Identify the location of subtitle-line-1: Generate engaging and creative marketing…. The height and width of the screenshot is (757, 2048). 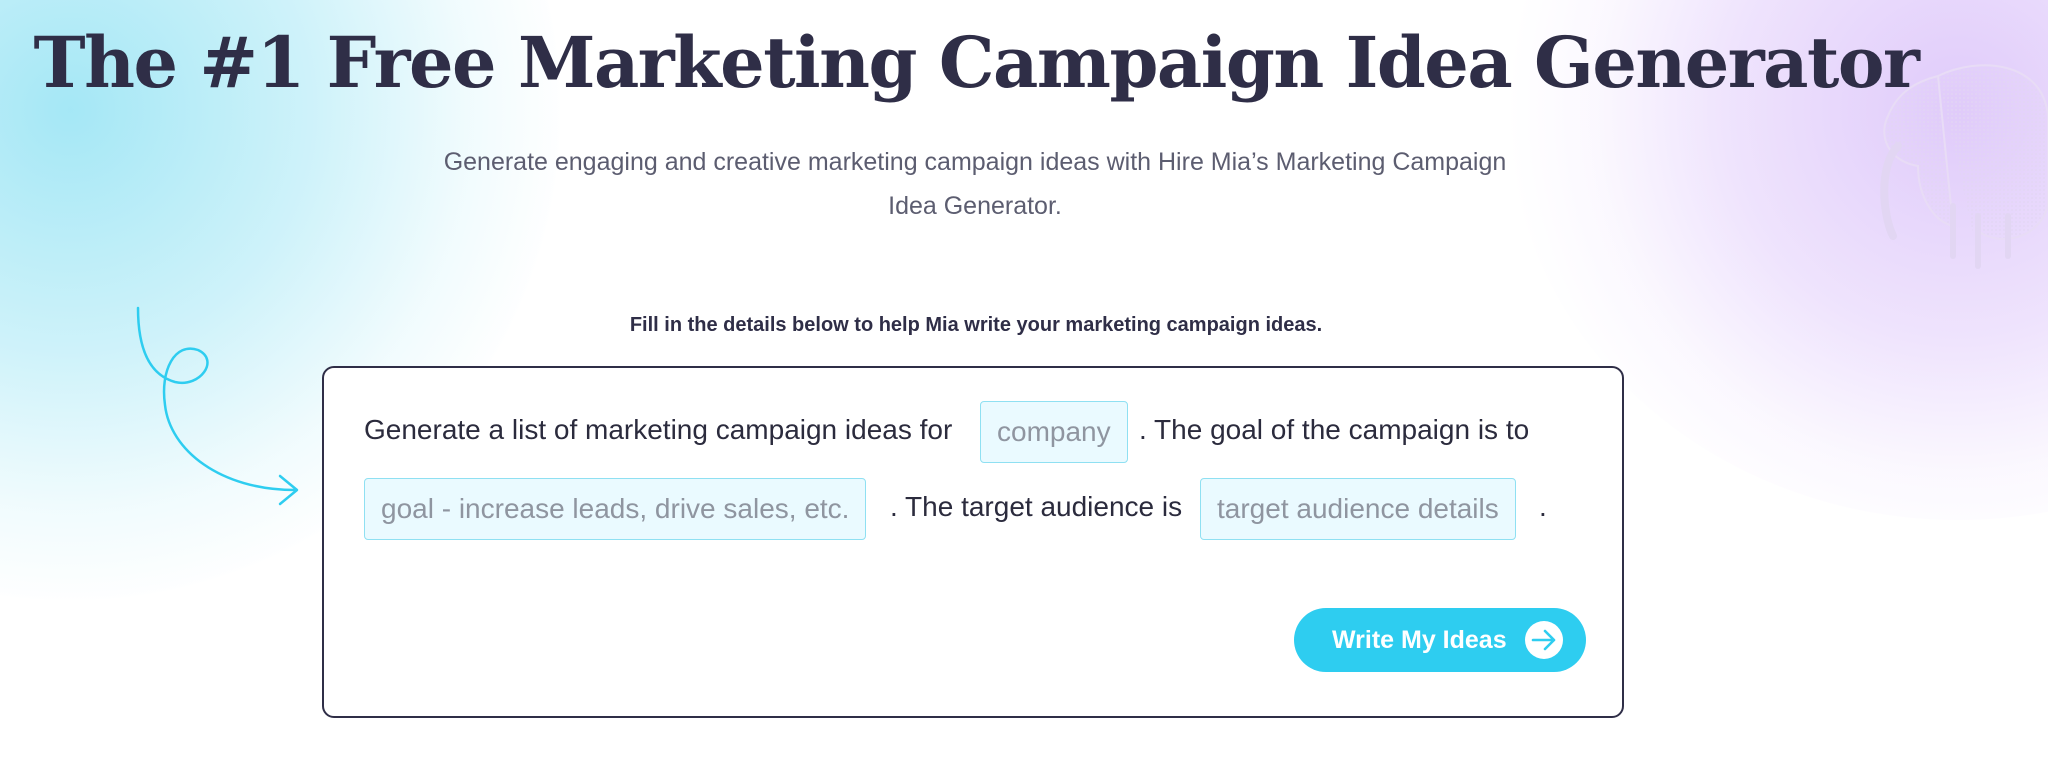
(975, 162).